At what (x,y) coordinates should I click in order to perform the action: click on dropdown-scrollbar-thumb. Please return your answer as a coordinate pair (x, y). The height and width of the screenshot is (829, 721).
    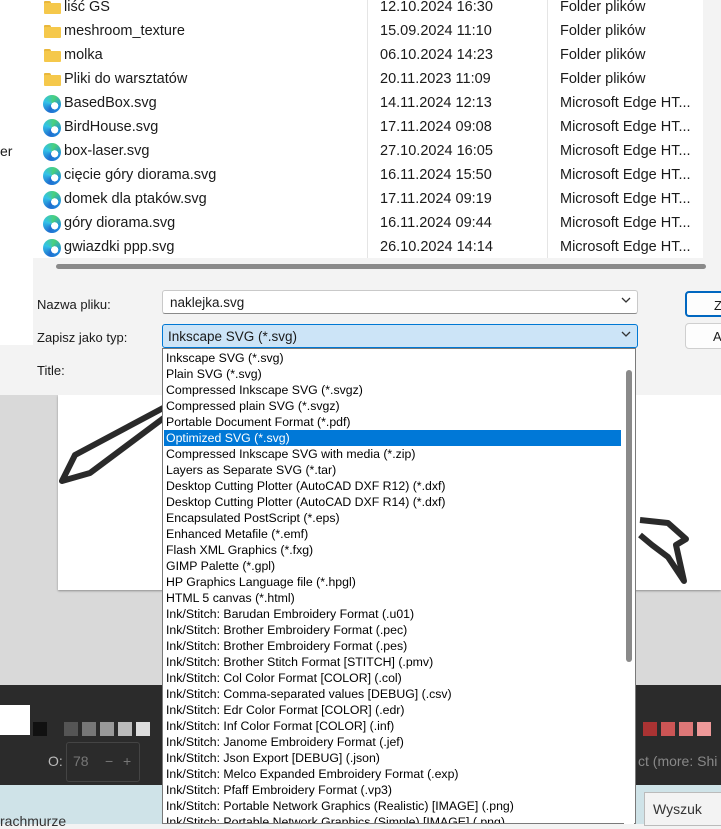
    Looking at the image, I should click on (629, 516).